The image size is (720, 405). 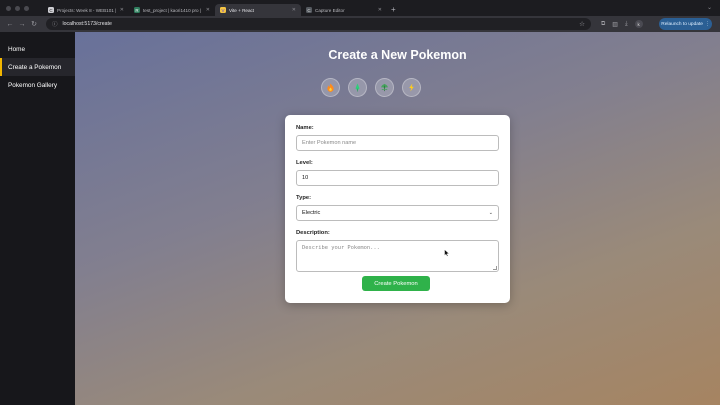 What do you see at coordinates (603, 24) in the screenshot?
I see `extensions-icon: ⧉` at bounding box center [603, 24].